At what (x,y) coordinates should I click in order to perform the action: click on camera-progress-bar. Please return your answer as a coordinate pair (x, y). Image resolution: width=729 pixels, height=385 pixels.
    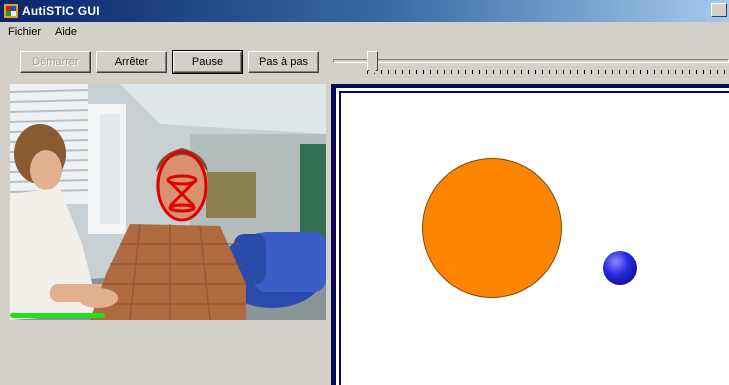
    Looking at the image, I should click on (57, 315).